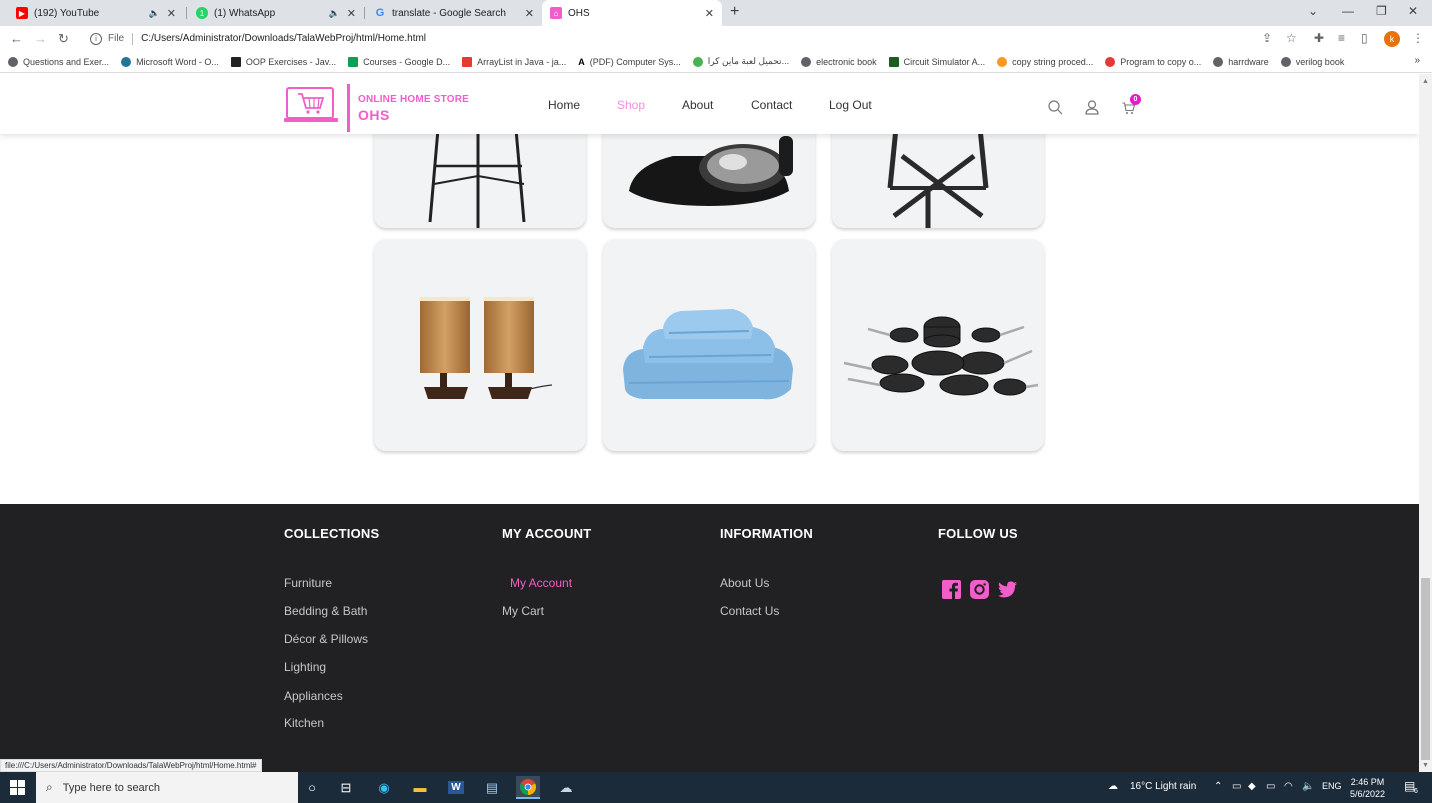 The image size is (1432, 803). I want to click on nav-contact: Contact, so click(771, 105).